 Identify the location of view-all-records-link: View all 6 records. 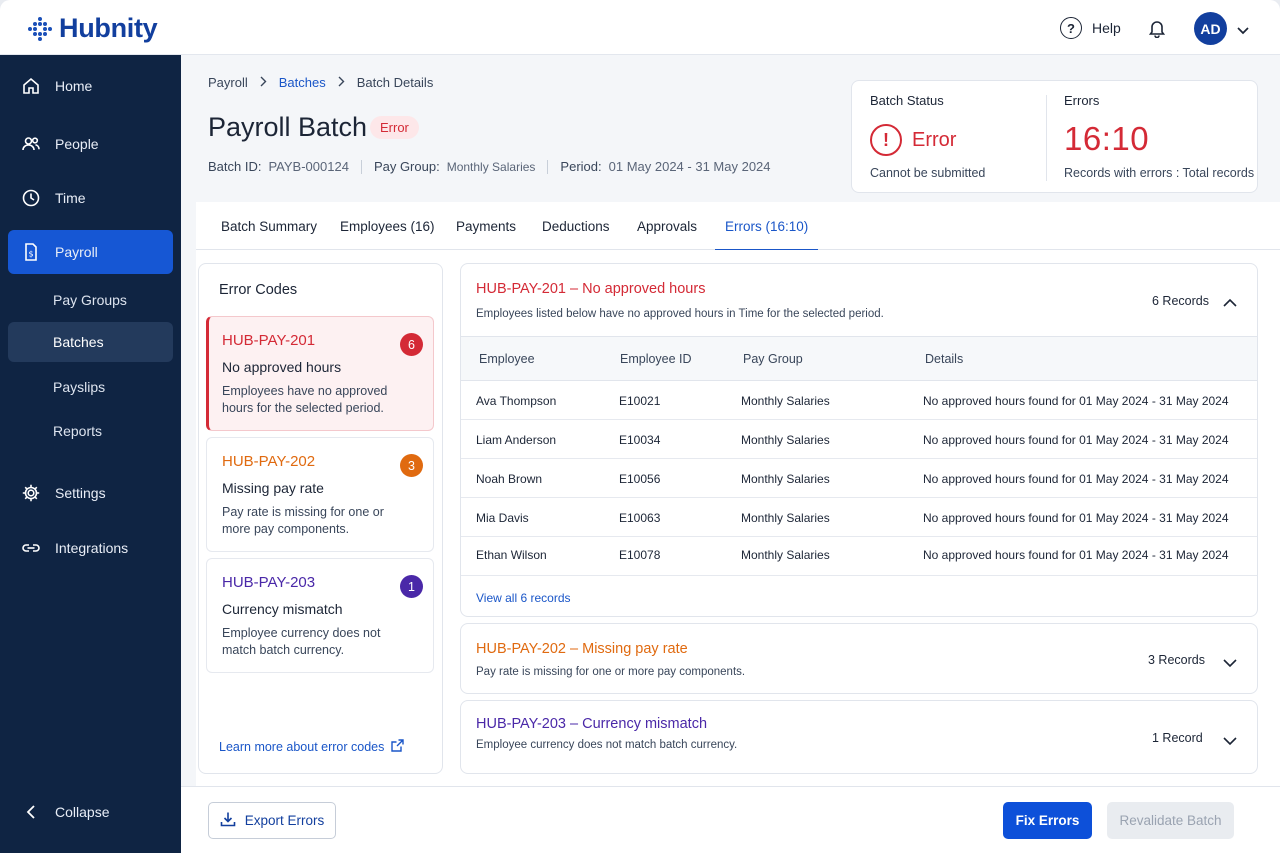
(523, 598).